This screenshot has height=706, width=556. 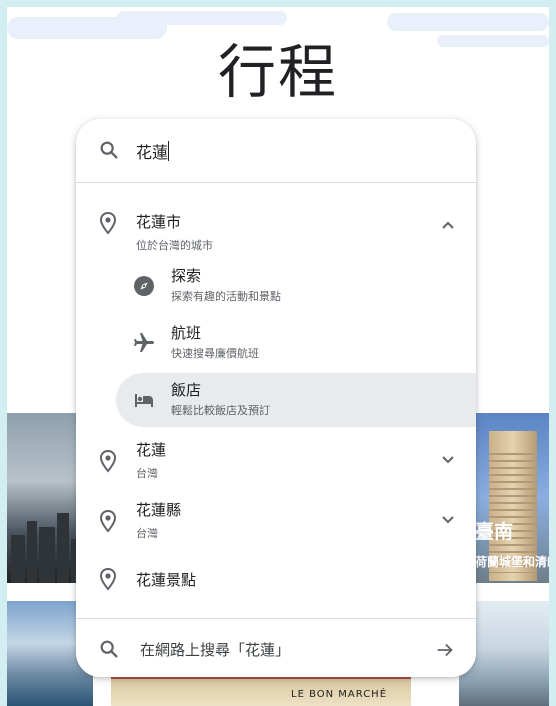 What do you see at coordinates (186, 390) in the screenshot?
I see `suggestion-title: 飯店` at bounding box center [186, 390].